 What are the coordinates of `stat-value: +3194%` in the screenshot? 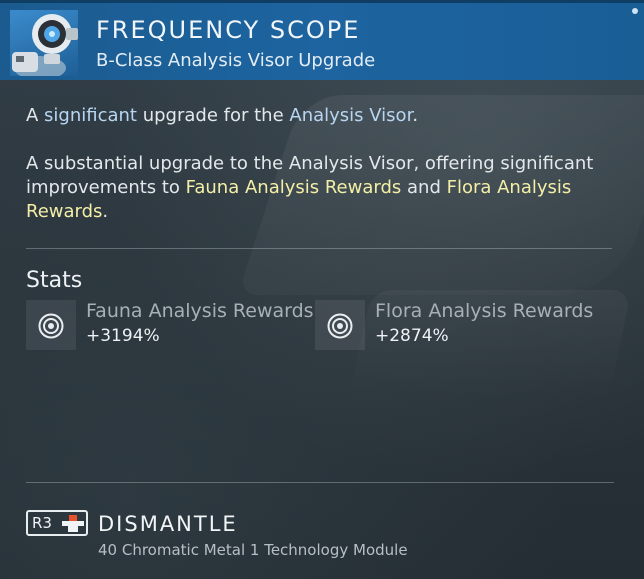 It's located at (123, 336).